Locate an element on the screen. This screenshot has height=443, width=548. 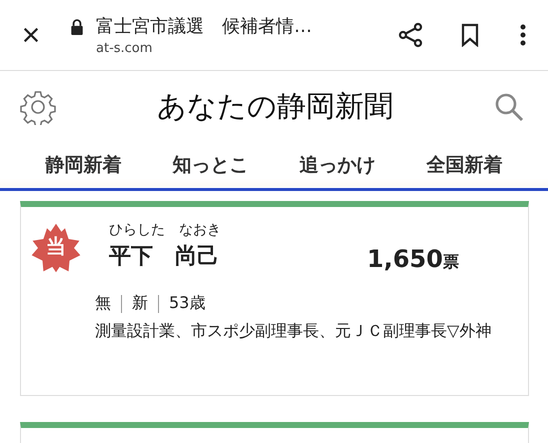
nav-tab: 静岡新着 is located at coordinates (84, 165).